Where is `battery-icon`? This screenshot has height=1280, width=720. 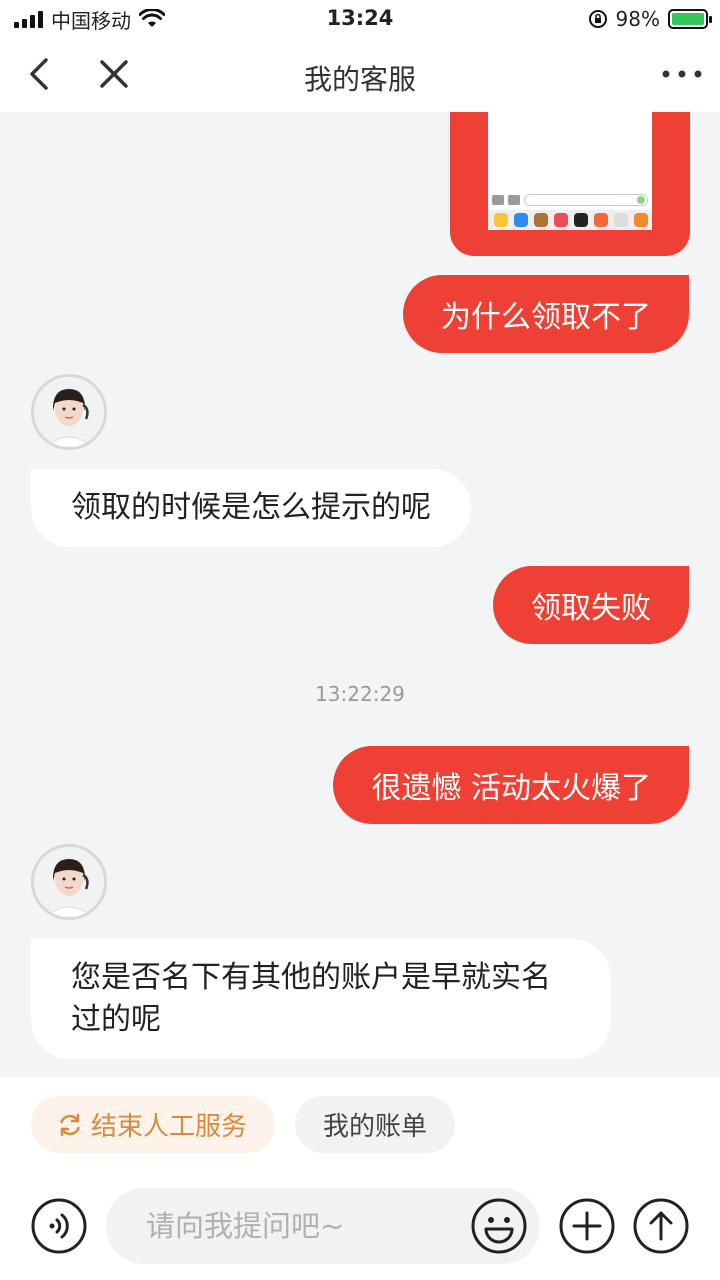
battery-icon is located at coordinates (690, 19).